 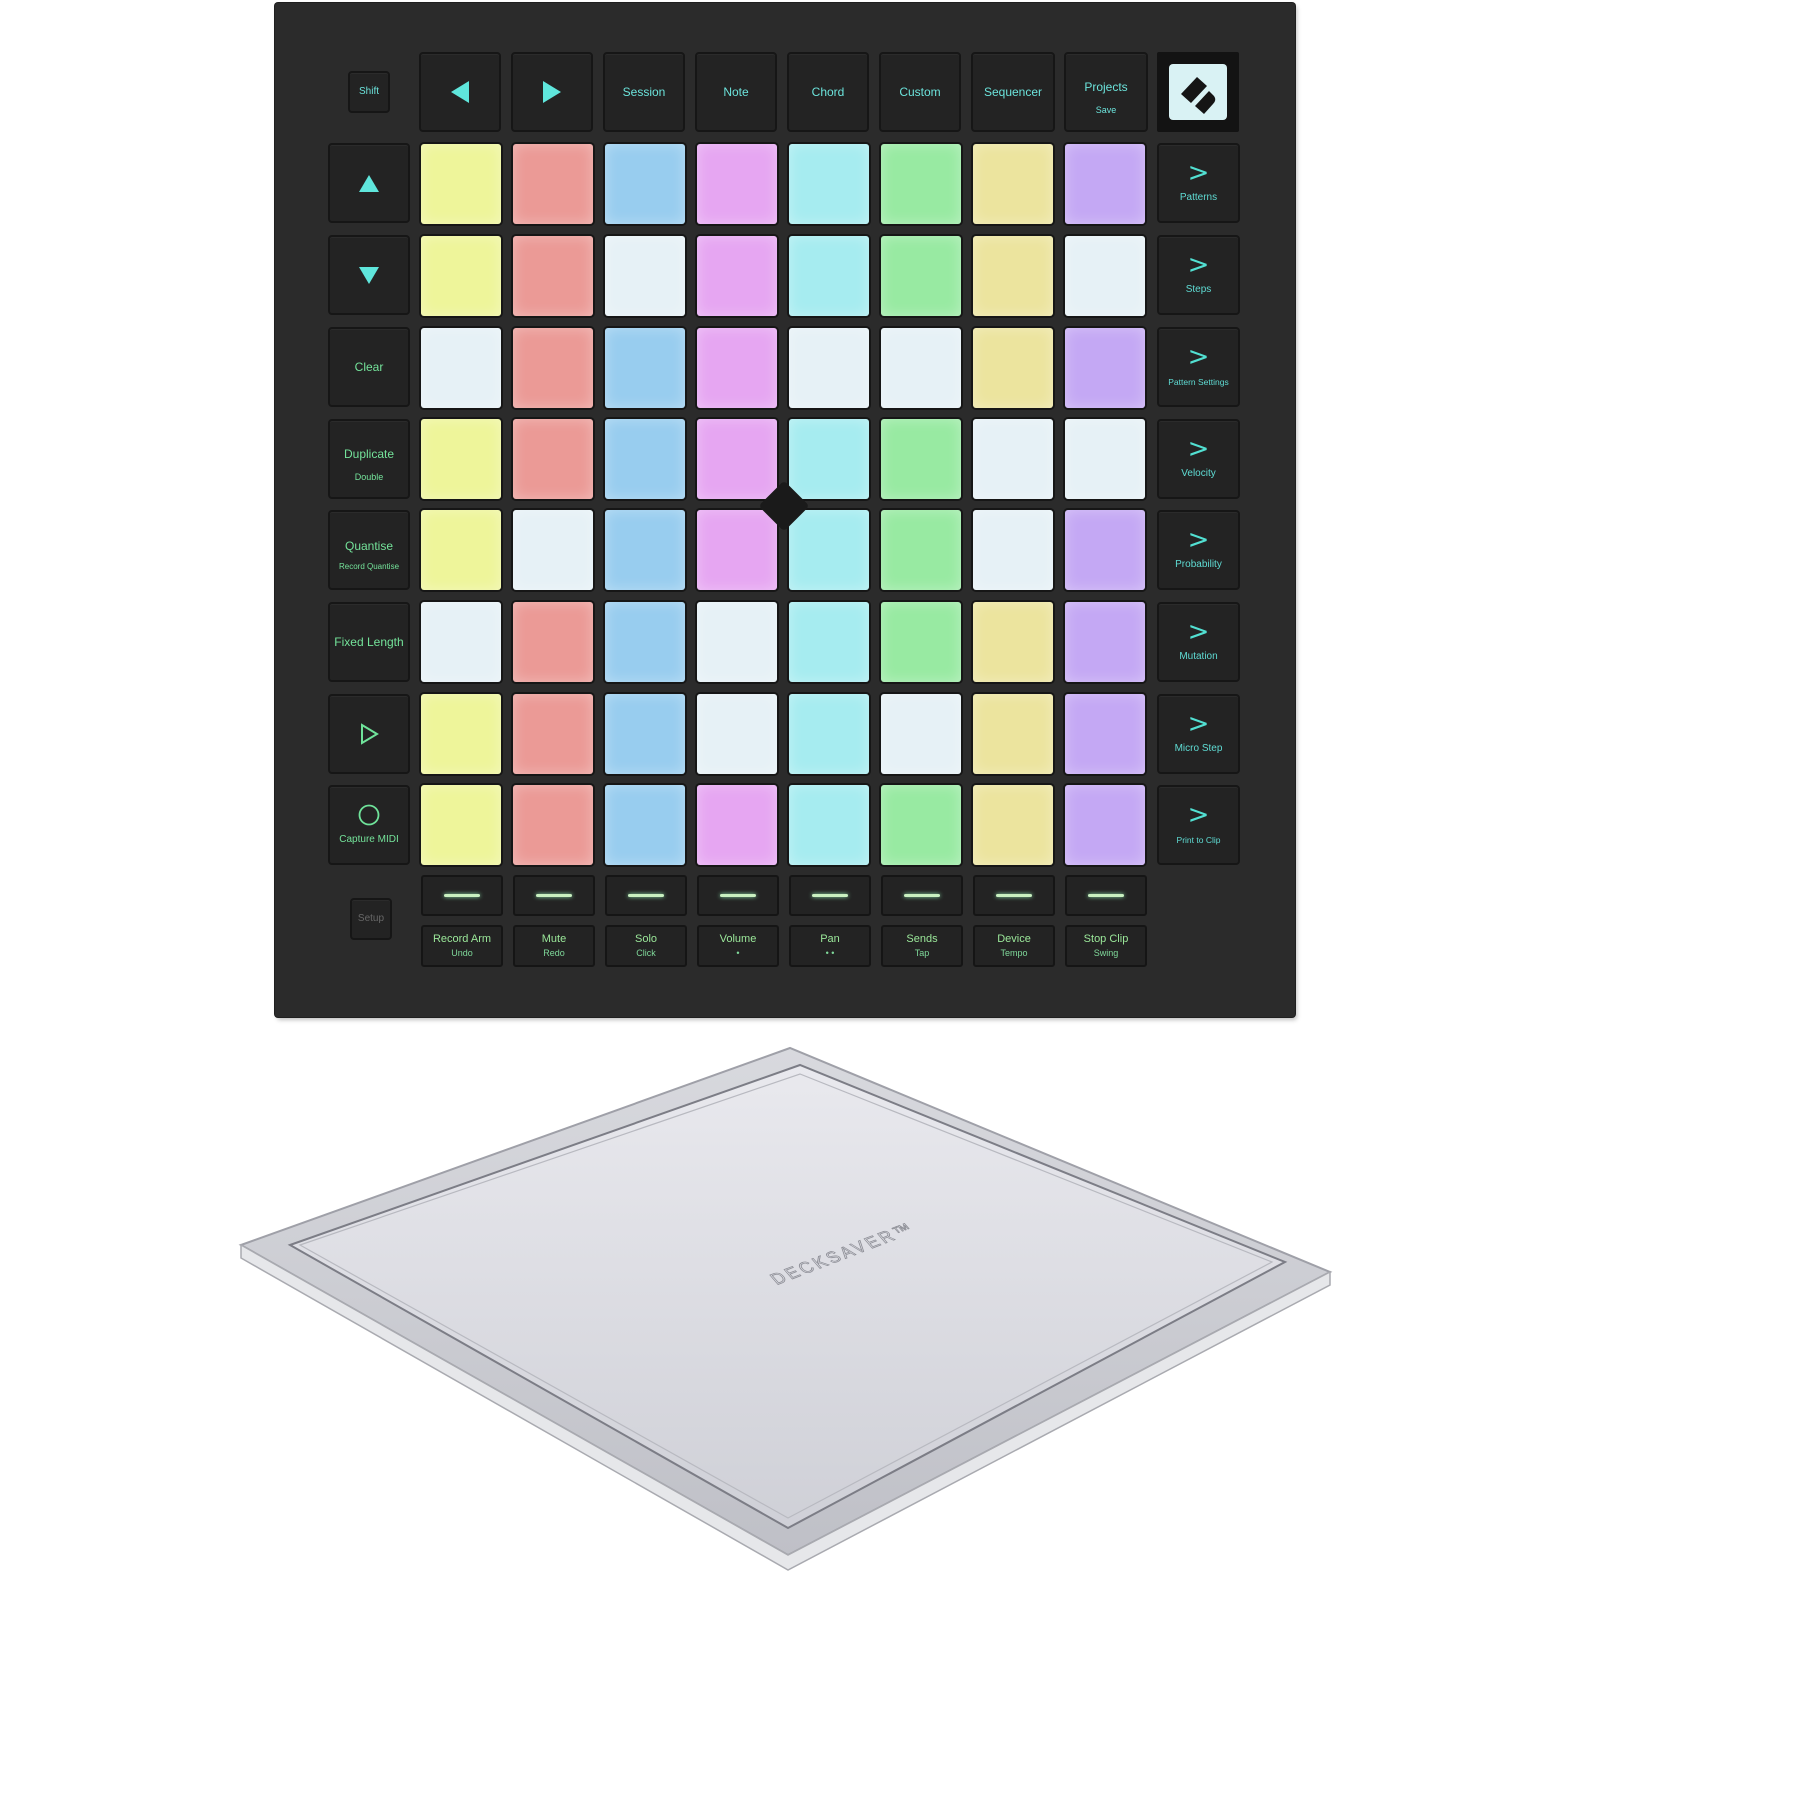 I want to click on cover-lid, so click(x=787, y=1296).